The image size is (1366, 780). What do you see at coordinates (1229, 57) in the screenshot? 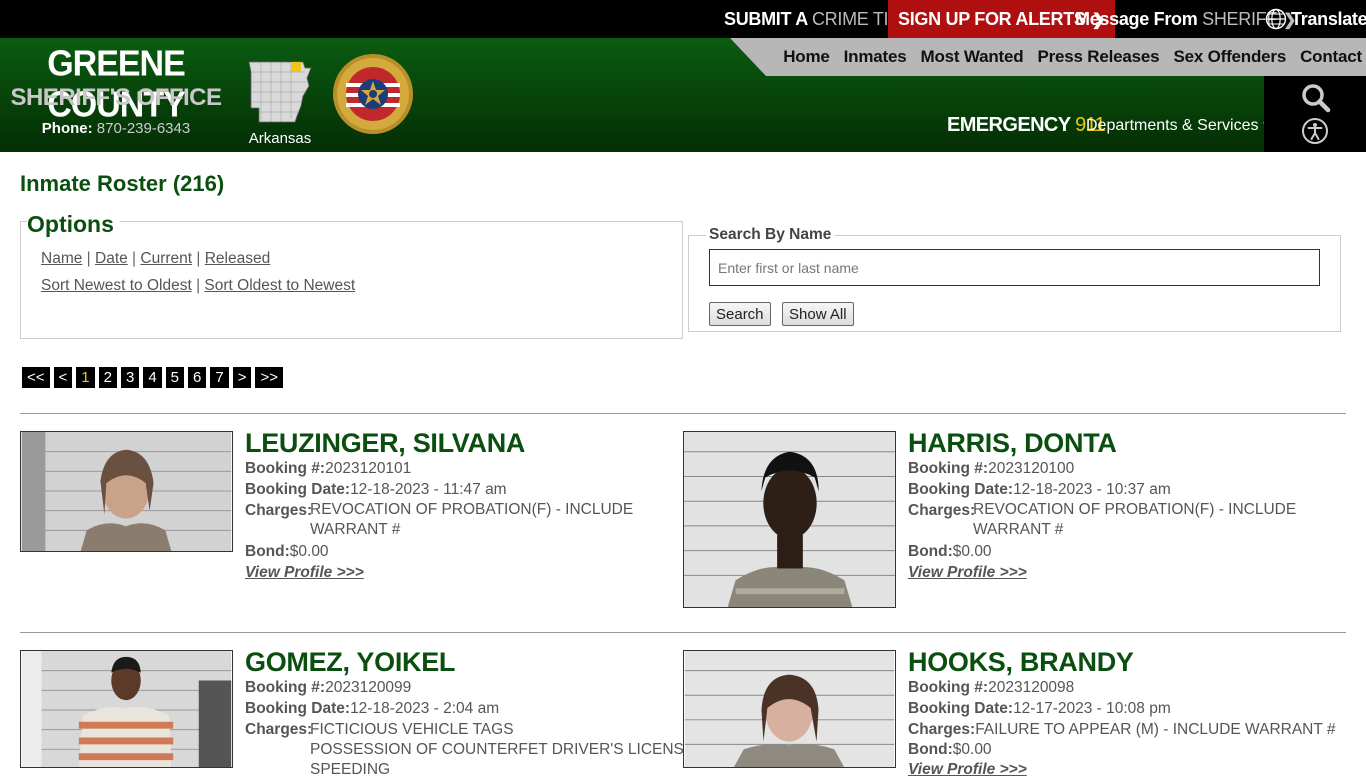
I see `nav-sex-offenders: Sex Offenders` at bounding box center [1229, 57].